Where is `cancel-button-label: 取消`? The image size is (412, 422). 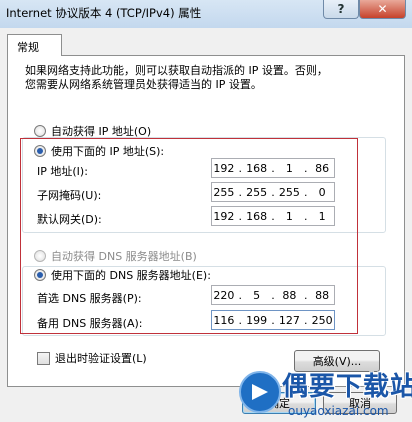
cancel-button-label: 取消 is located at coordinates (360, 403).